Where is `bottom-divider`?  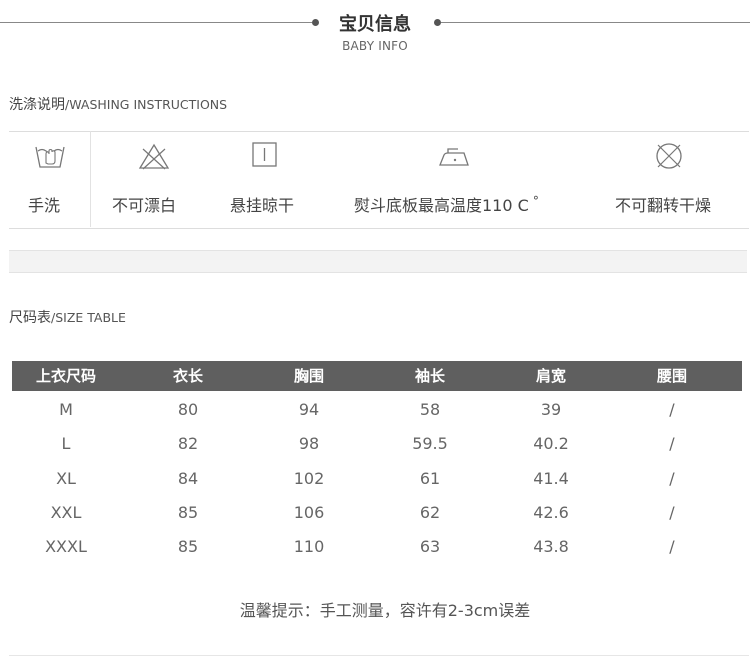
bottom-divider is located at coordinates (379, 655).